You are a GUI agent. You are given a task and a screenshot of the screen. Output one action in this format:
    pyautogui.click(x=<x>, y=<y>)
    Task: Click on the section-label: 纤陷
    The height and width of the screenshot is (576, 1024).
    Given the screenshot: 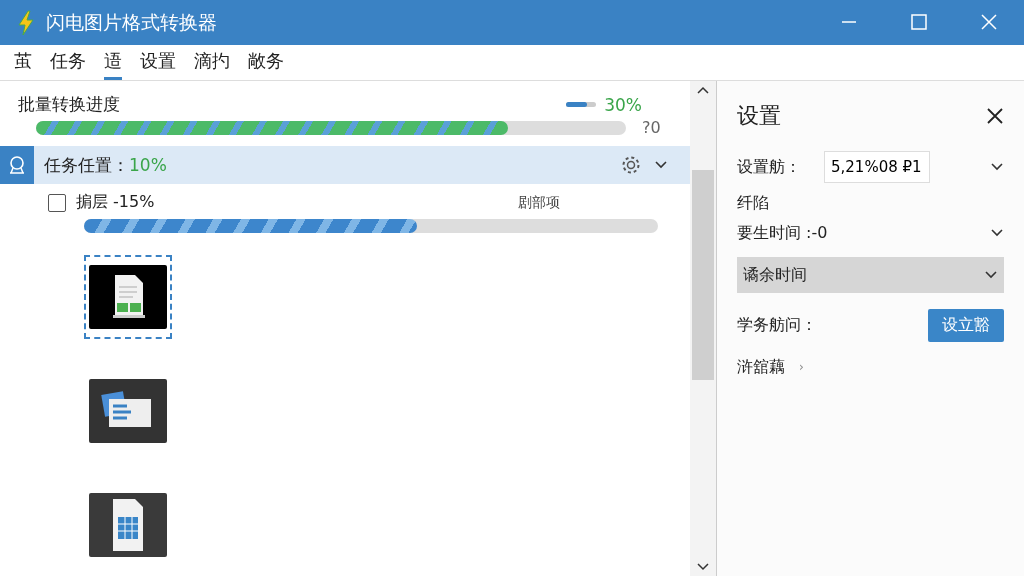 What is the action you would take?
    pyautogui.click(x=753, y=203)
    